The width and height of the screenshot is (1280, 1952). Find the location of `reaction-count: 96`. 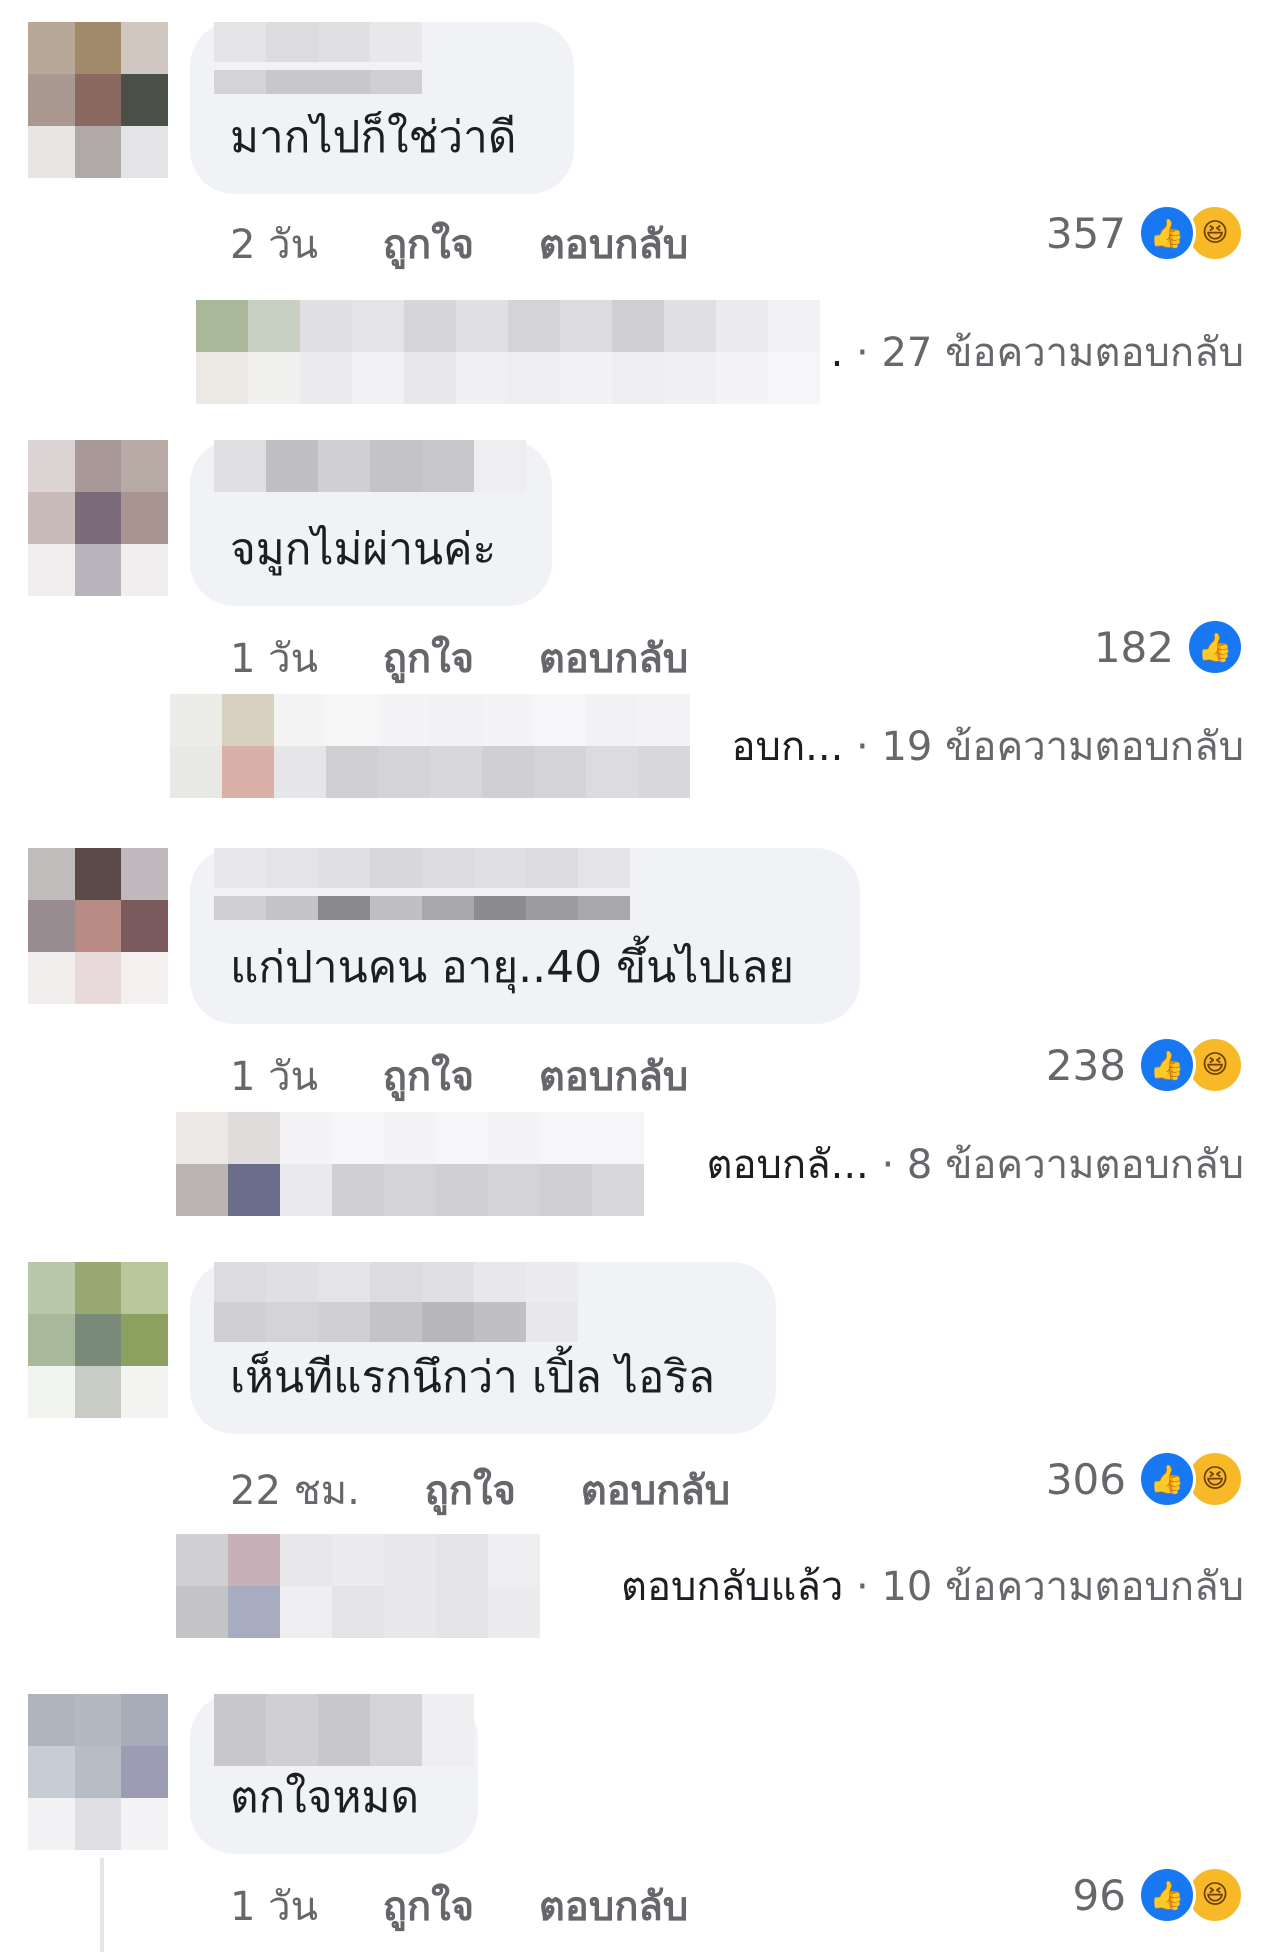

reaction-count: 96 is located at coordinates (1099, 1895).